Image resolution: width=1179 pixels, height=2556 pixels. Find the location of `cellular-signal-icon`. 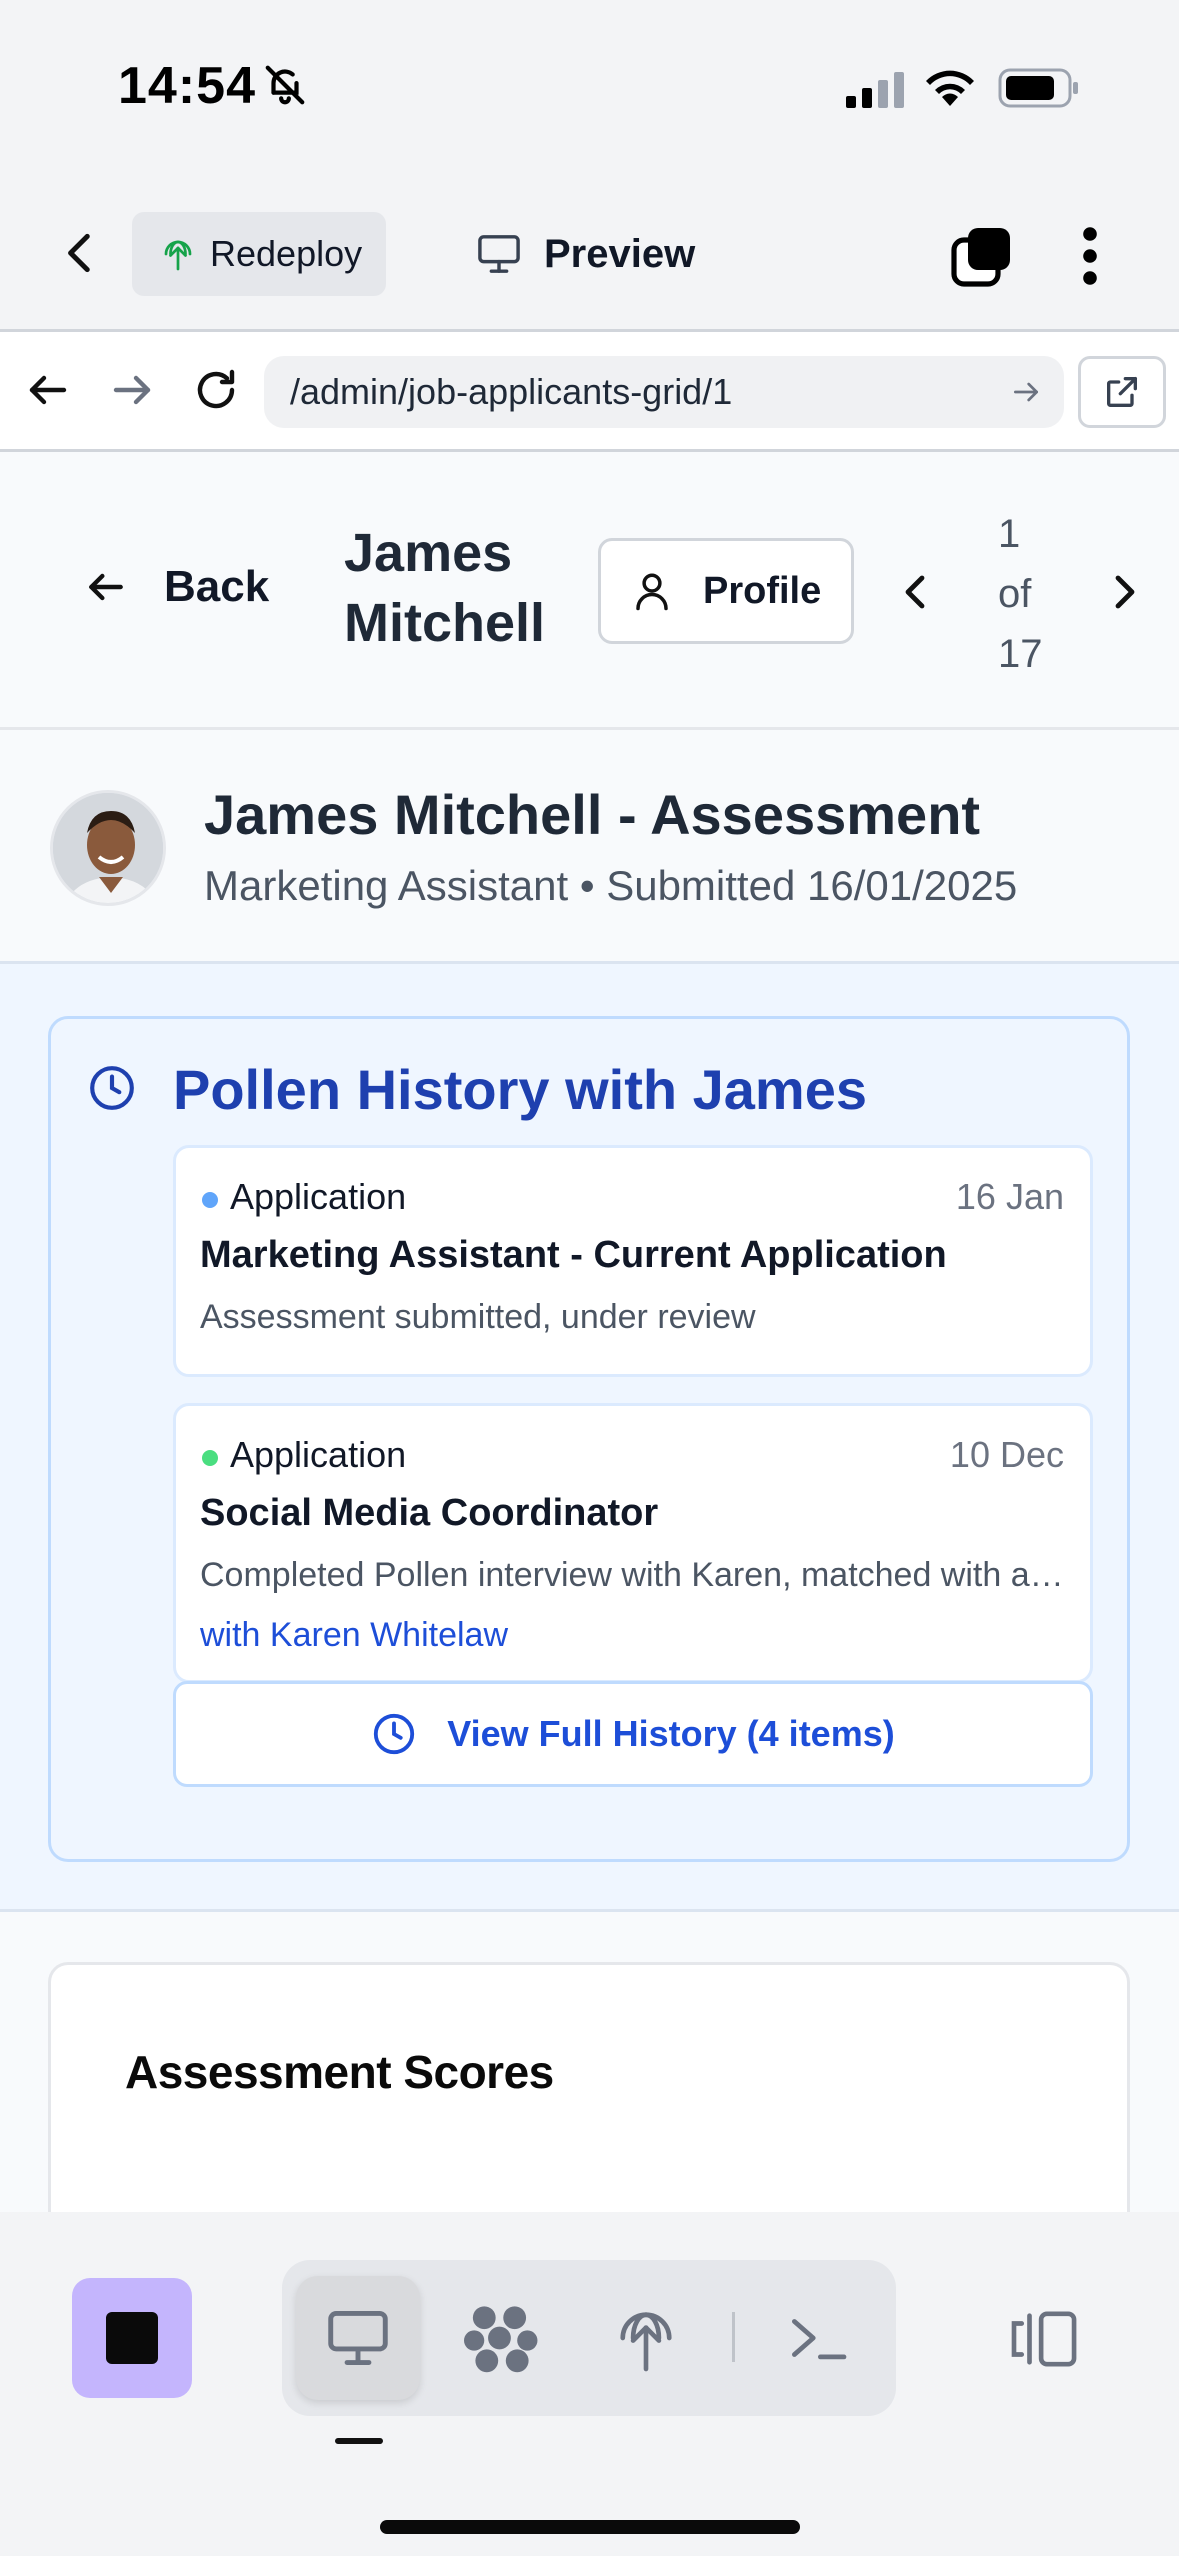

cellular-signal-icon is located at coordinates (875, 90).